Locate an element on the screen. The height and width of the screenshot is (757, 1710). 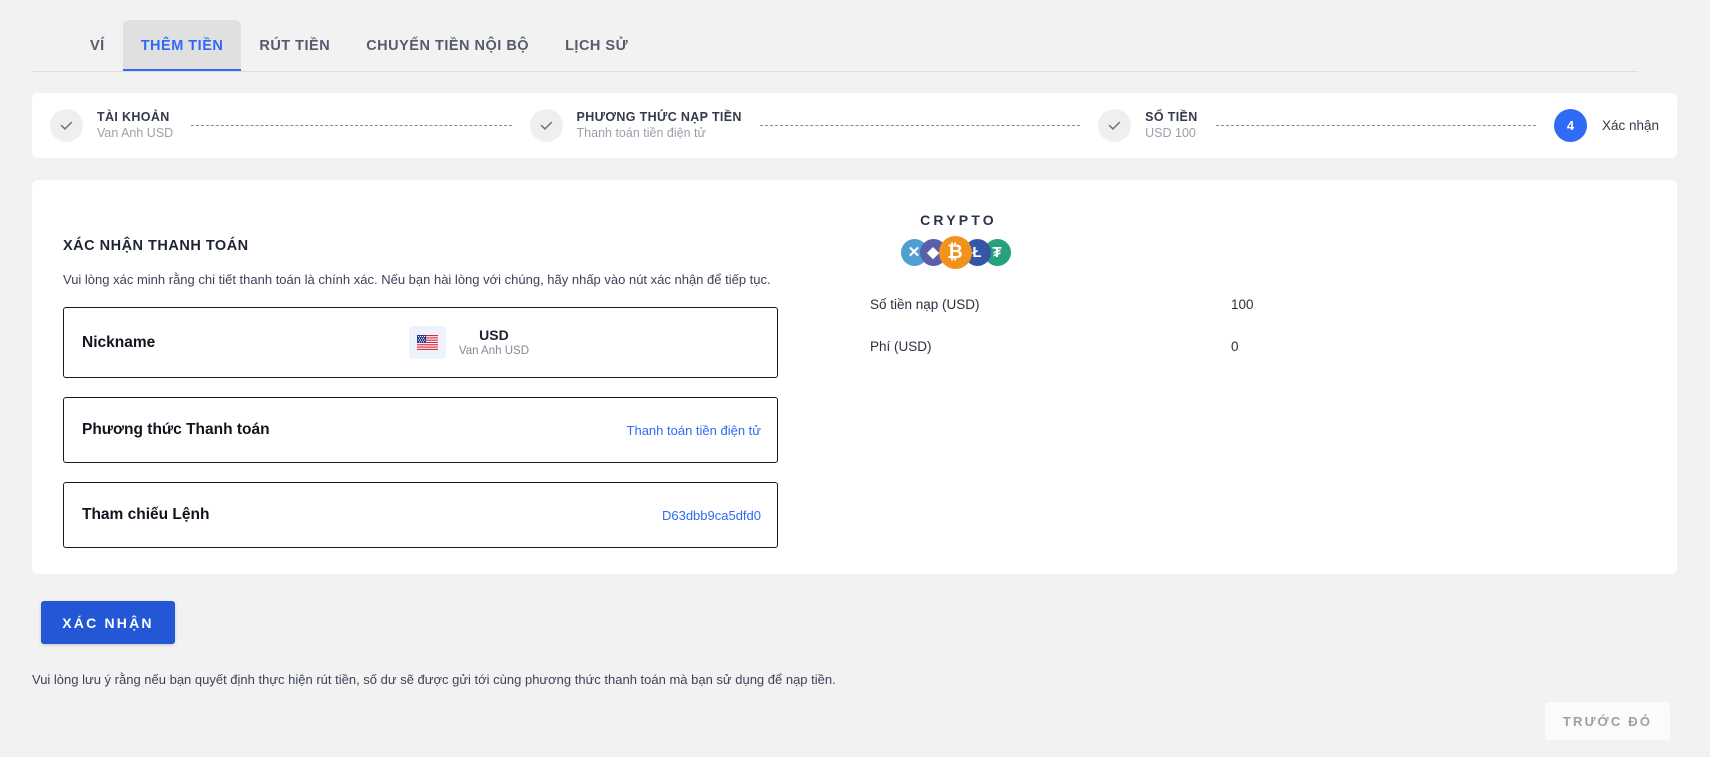
step-confirm-number-circle: 4 is located at coordinates (1570, 125).